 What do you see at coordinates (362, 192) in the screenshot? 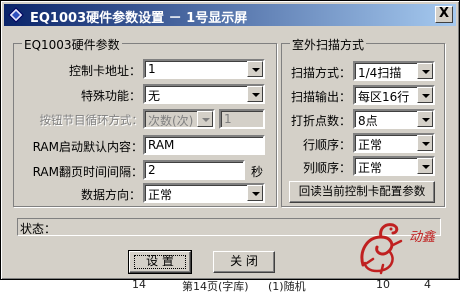
I see `reload-config-button: 回读当前控制卡配置参数` at bounding box center [362, 192].